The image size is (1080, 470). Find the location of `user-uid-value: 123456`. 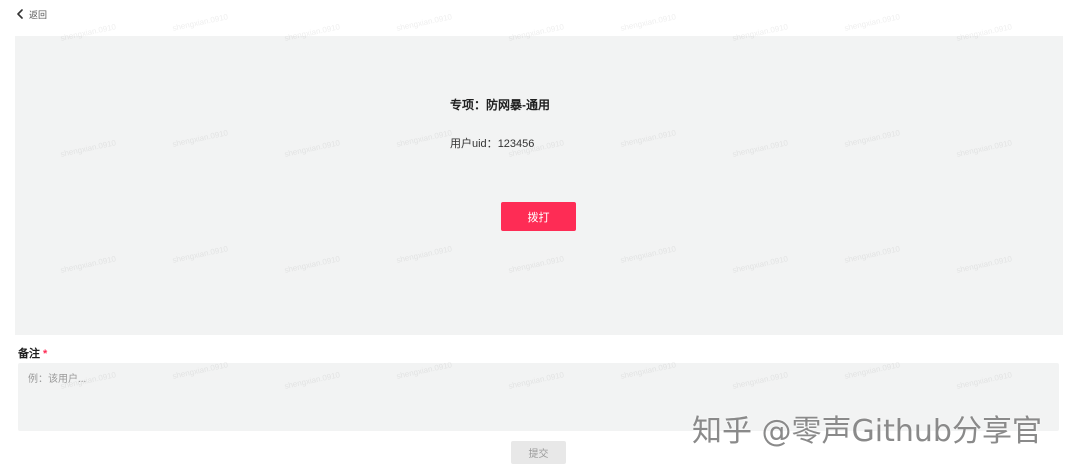

user-uid-value: 123456 is located at coordinates (516, 144).